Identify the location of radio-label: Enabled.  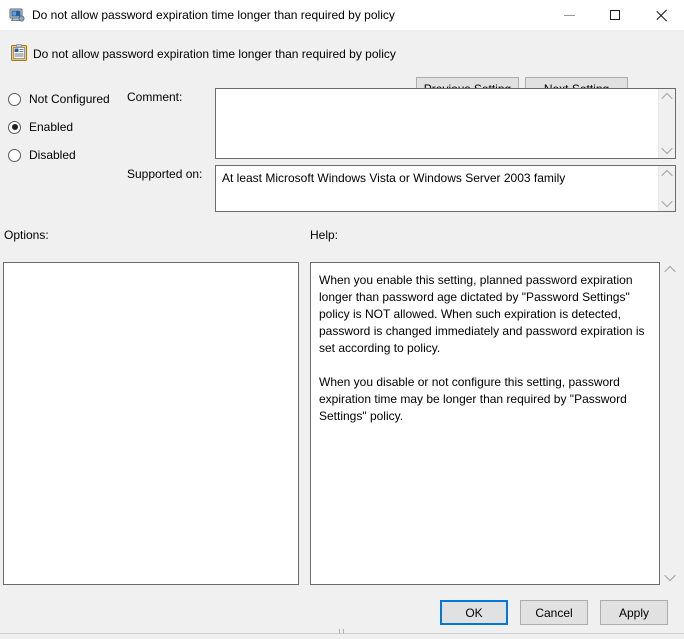
(51, 127).